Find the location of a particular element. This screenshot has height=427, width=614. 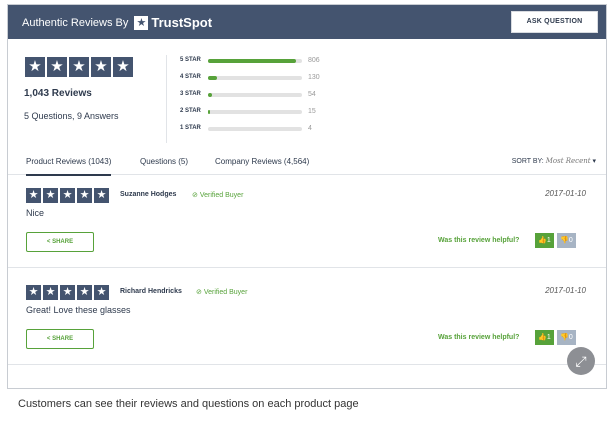

tab-product-reviews: Product Reviews (1043) is located at coordinates (69, 166).